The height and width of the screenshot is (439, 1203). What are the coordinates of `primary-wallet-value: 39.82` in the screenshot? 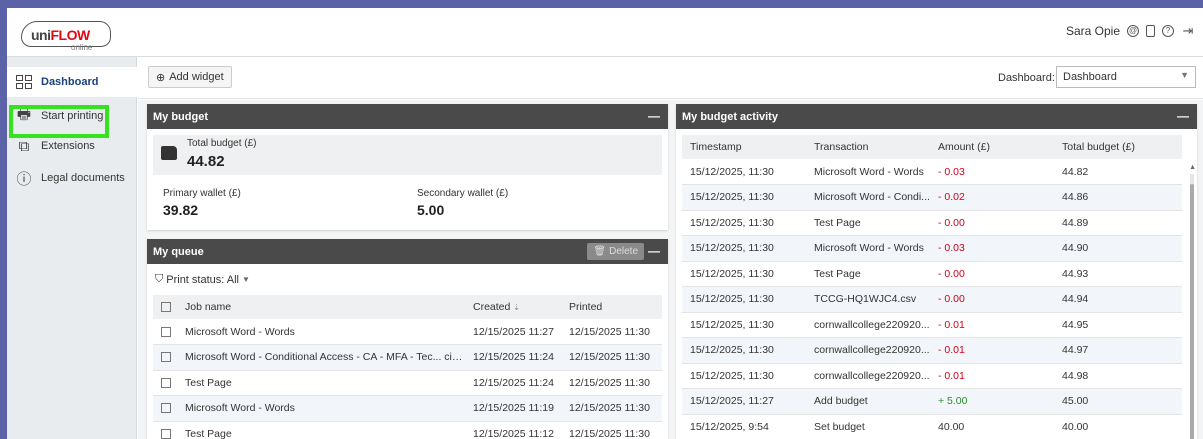 It's located at (181, 210).